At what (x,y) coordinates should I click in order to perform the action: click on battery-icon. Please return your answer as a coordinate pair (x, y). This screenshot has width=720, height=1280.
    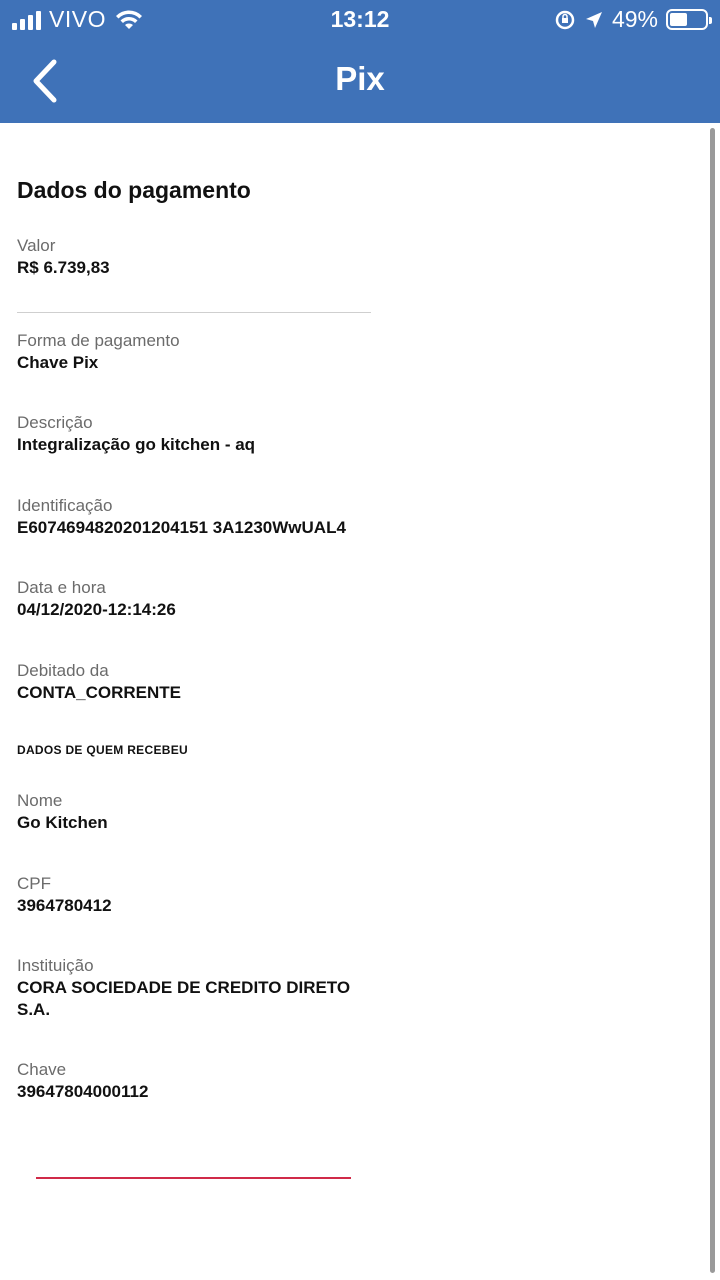
    Looking at the image, I should click on (689, 19).